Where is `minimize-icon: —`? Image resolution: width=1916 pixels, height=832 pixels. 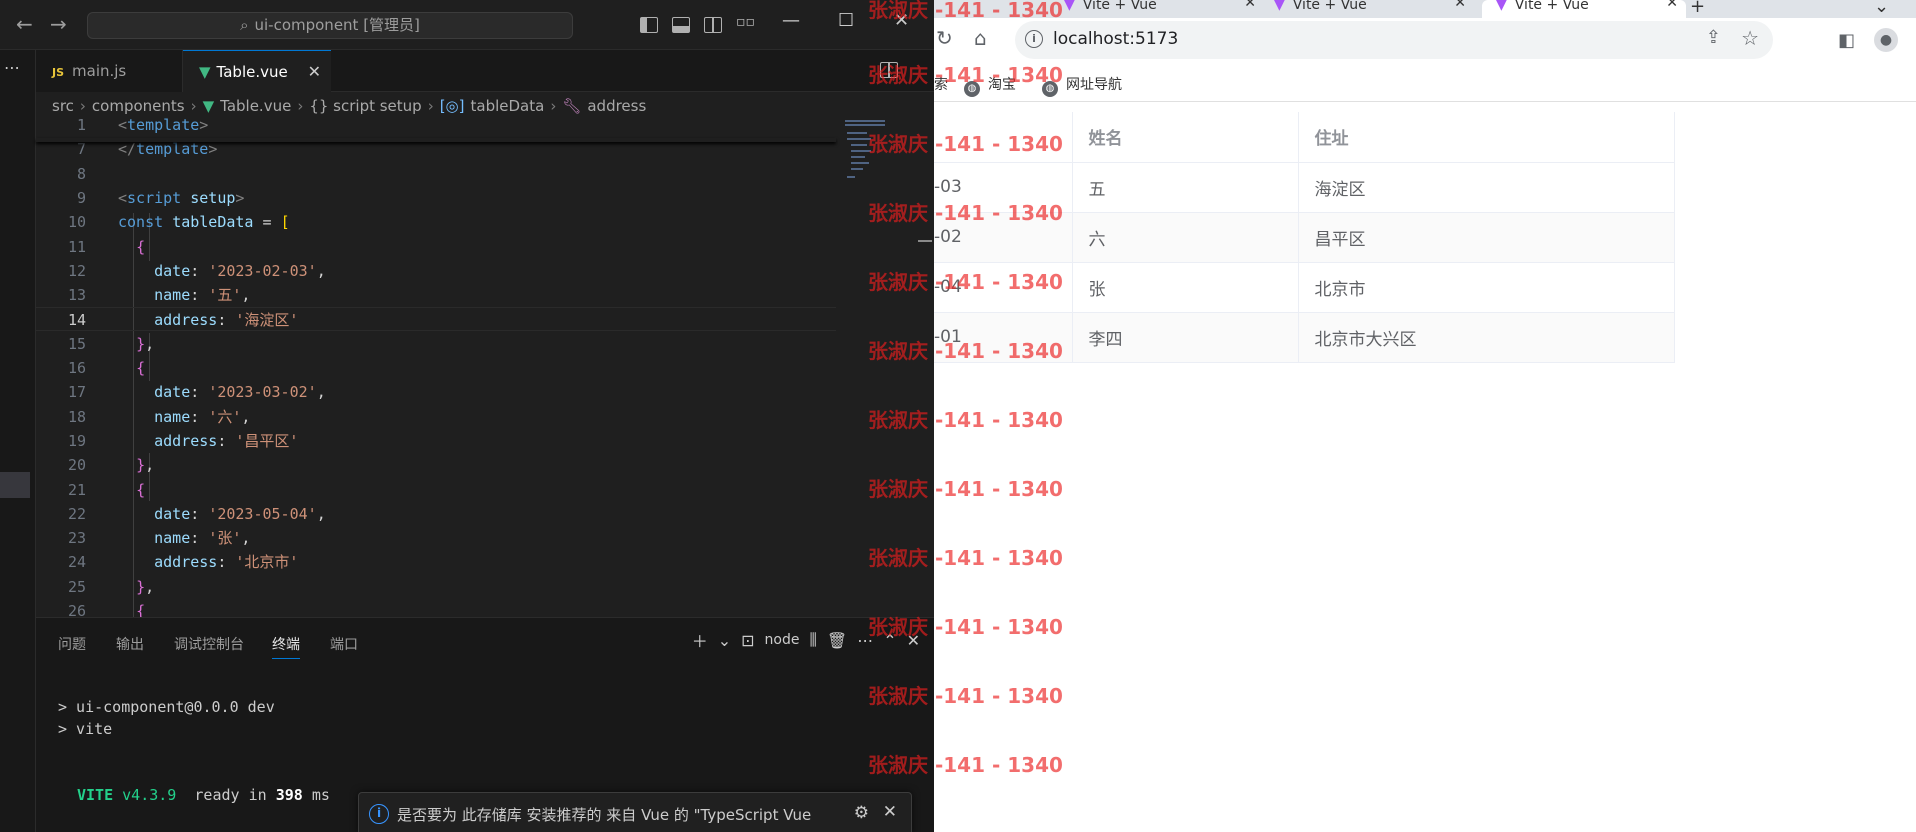
minimize-icon: — is located at coordinates (791, 20).